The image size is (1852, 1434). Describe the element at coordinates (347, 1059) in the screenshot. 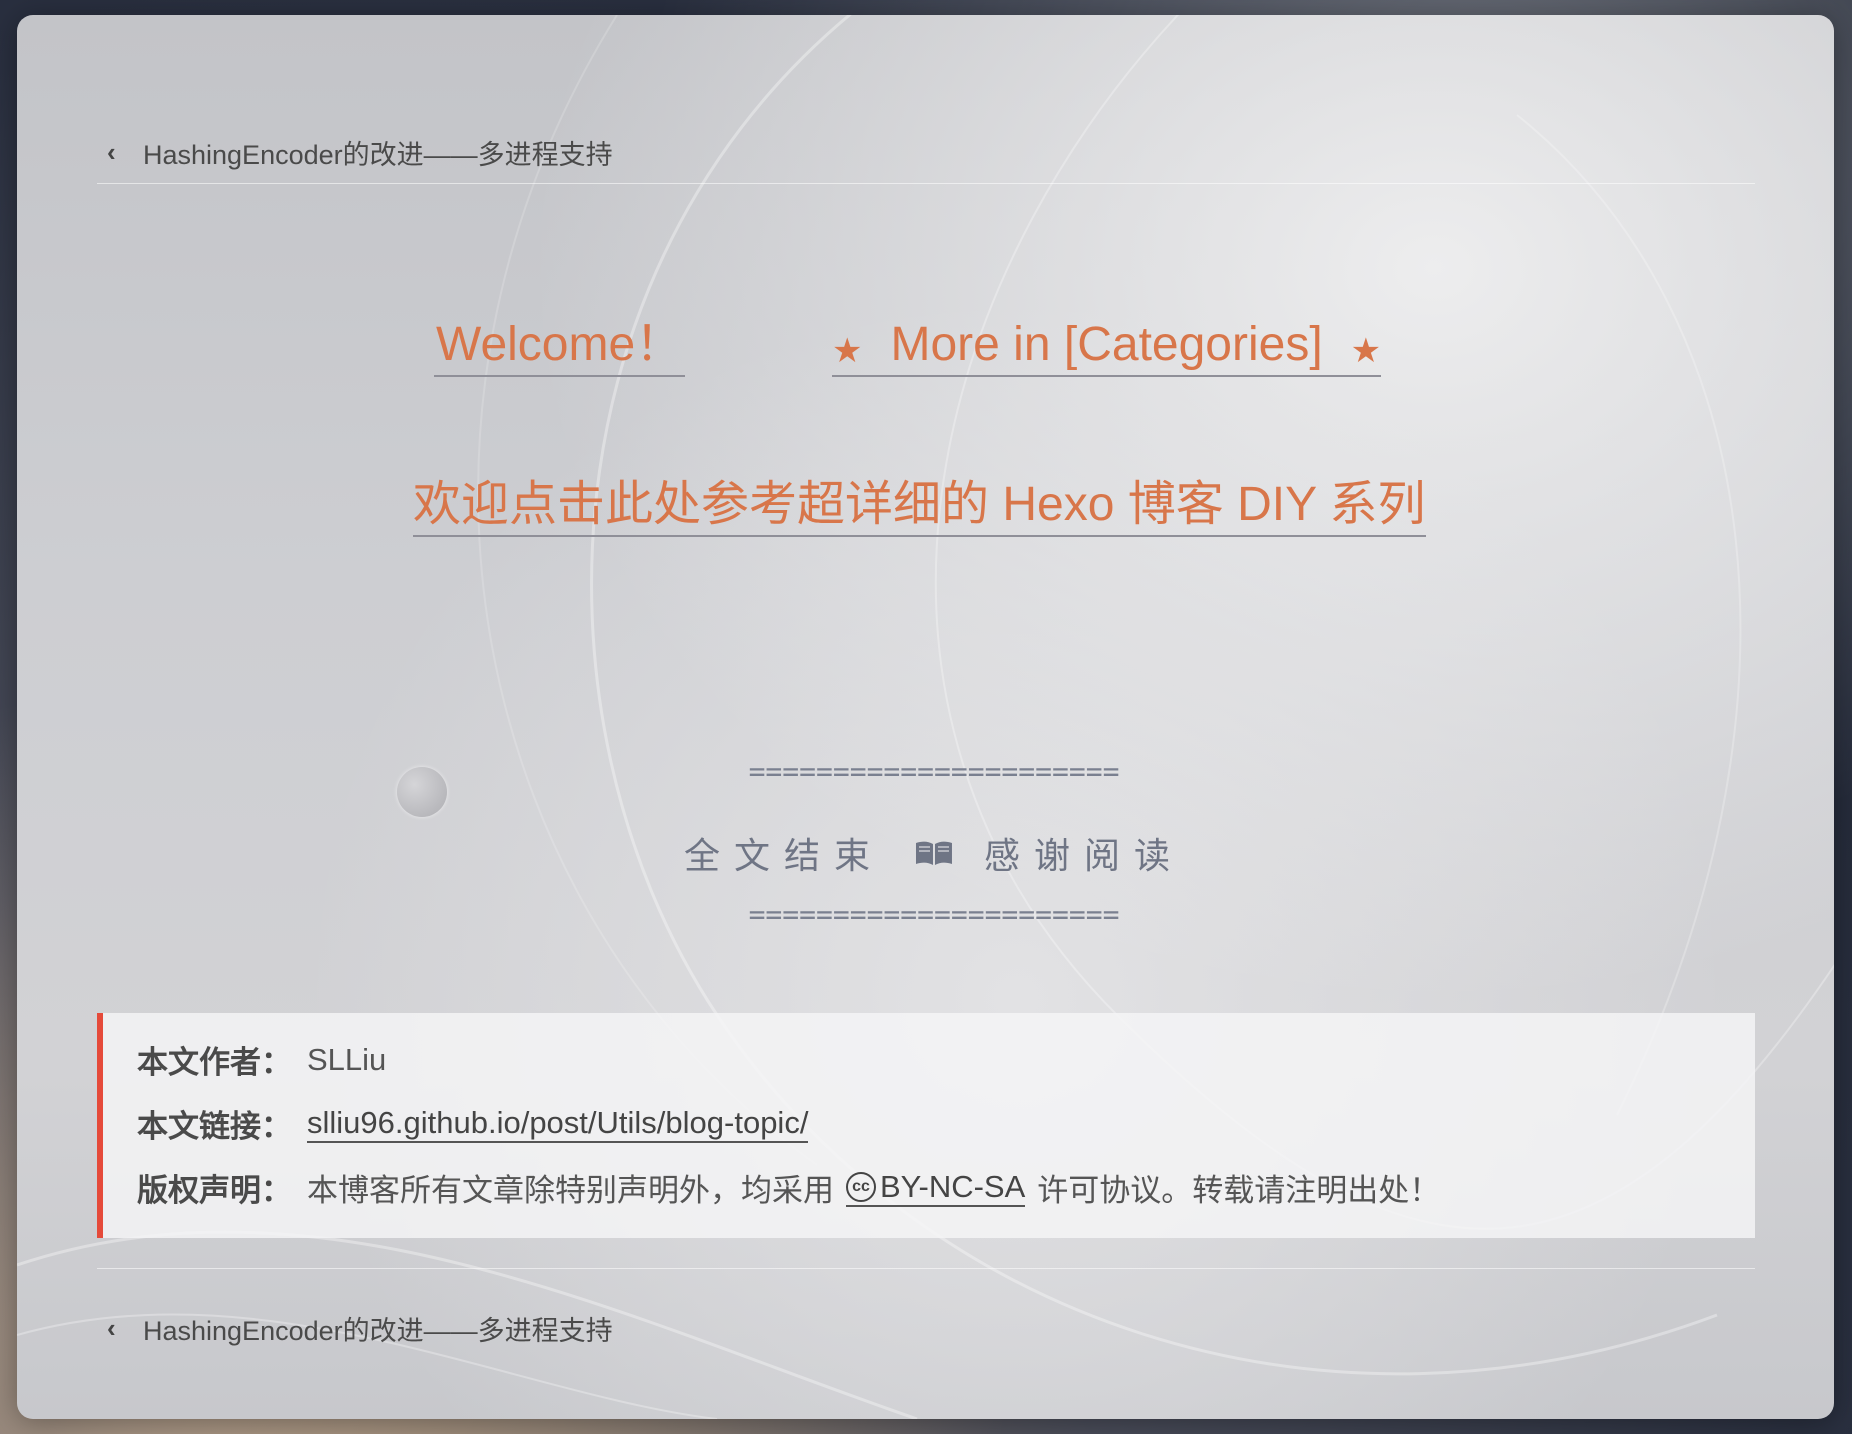

I see `author-value: SLLiu` at that location.